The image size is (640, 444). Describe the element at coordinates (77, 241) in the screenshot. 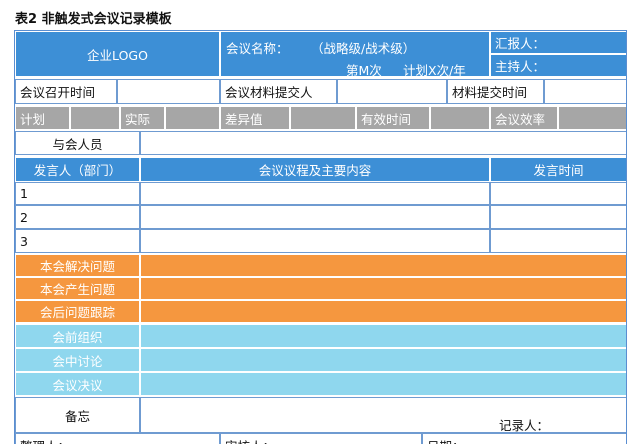

I see `row-number: 3` at that location.